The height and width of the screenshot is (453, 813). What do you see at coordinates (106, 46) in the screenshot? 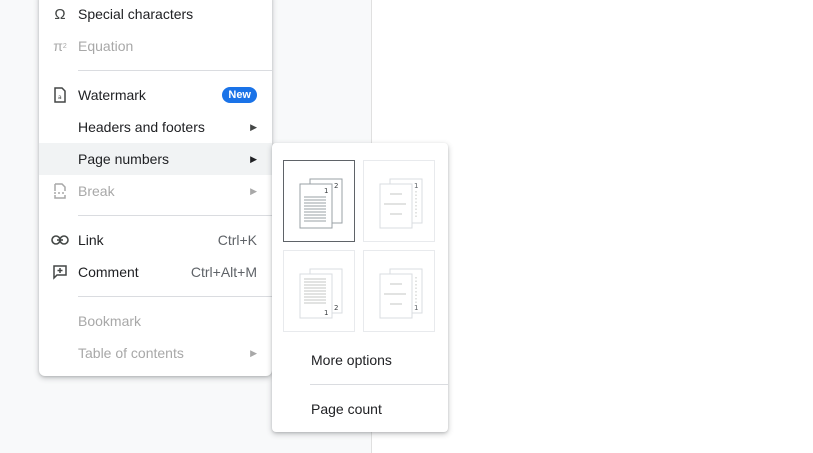
I see `menu-item-label: Equation` at bounding box center [106, 46].